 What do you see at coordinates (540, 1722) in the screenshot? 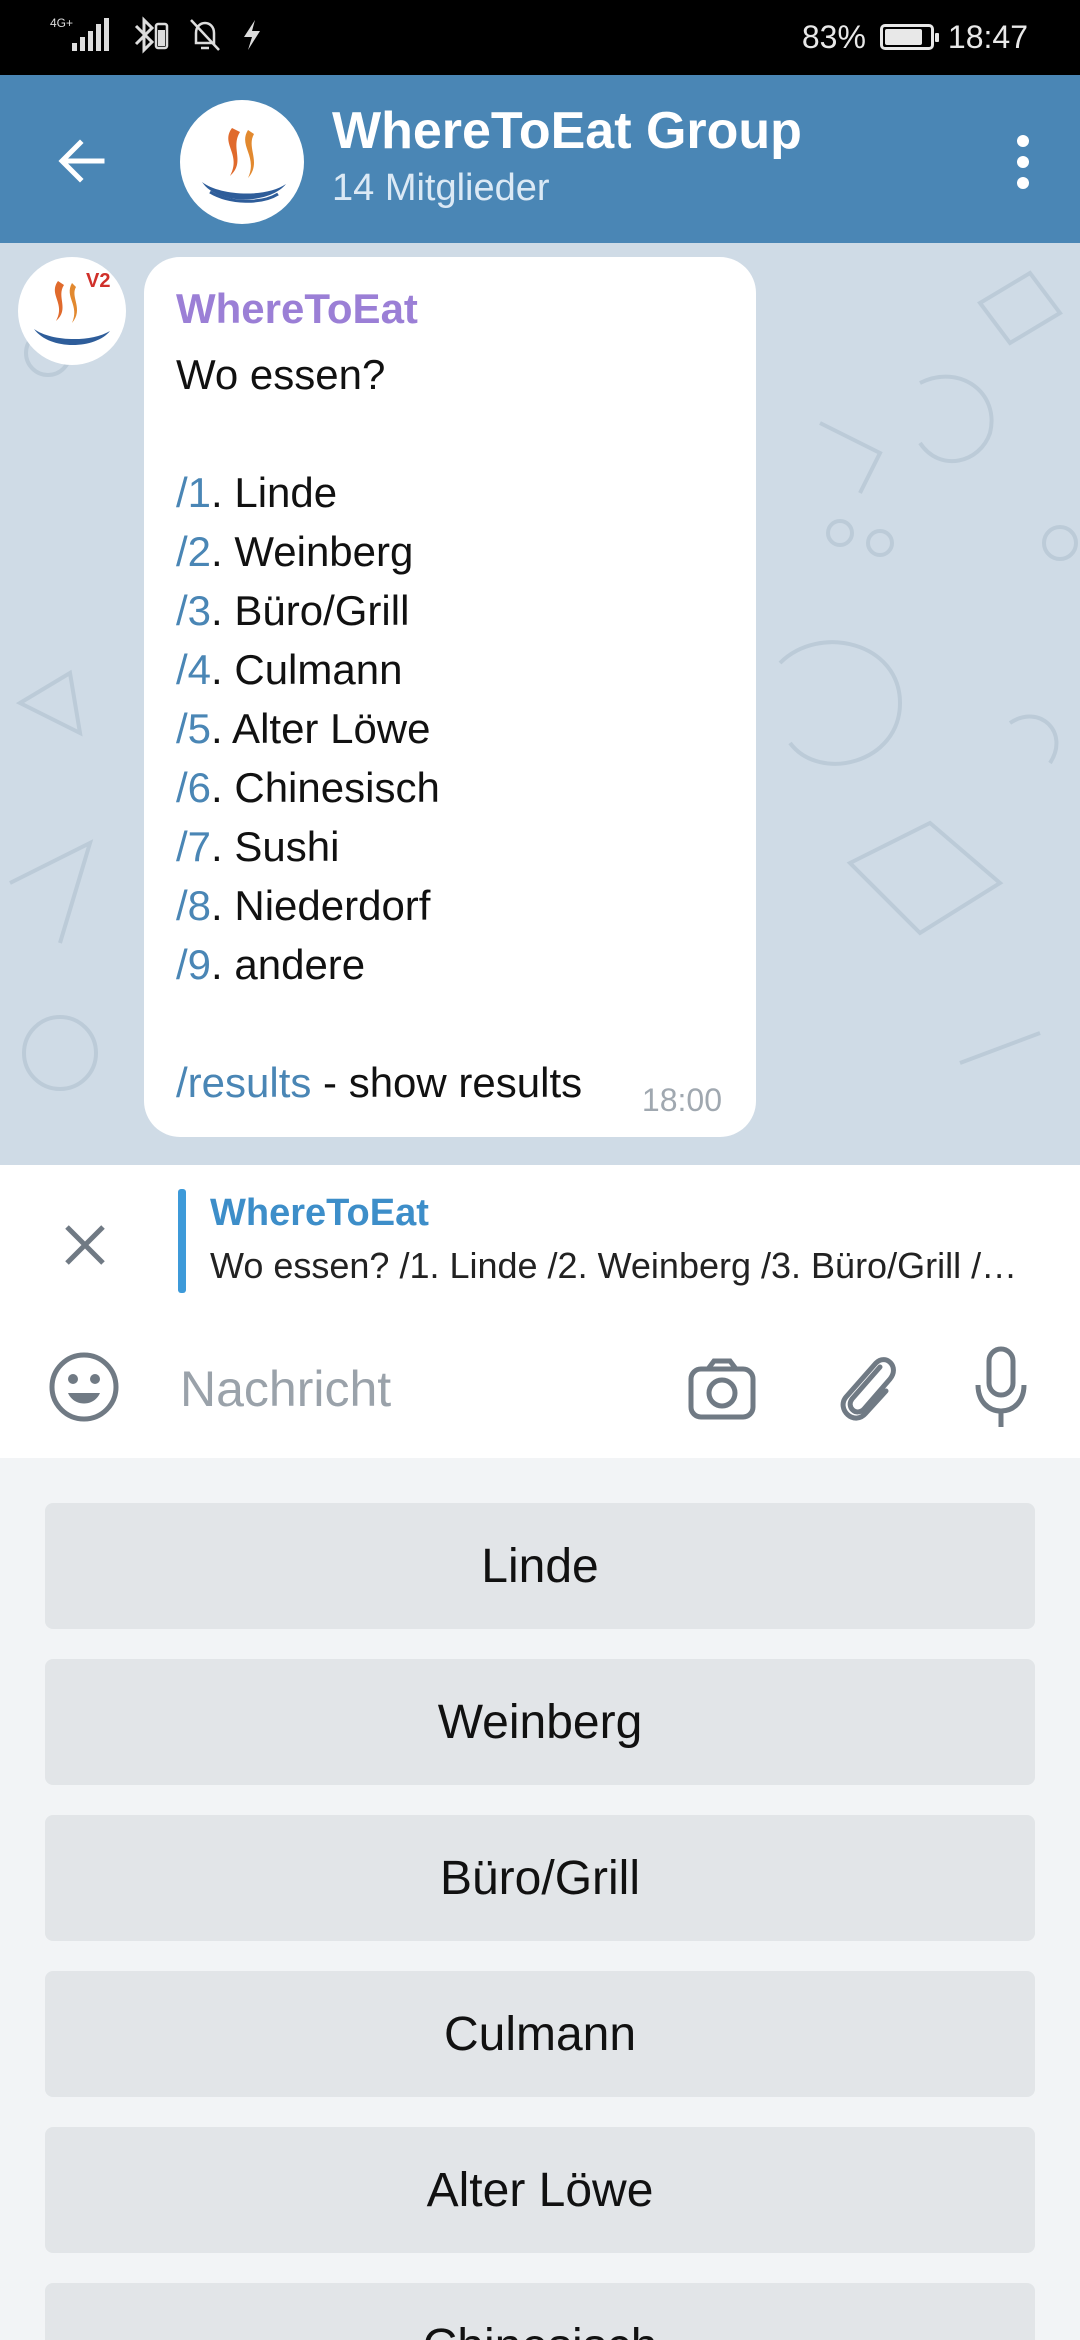
I see `keyboard-button: Weinberg` at bounding box center [540, 1722].